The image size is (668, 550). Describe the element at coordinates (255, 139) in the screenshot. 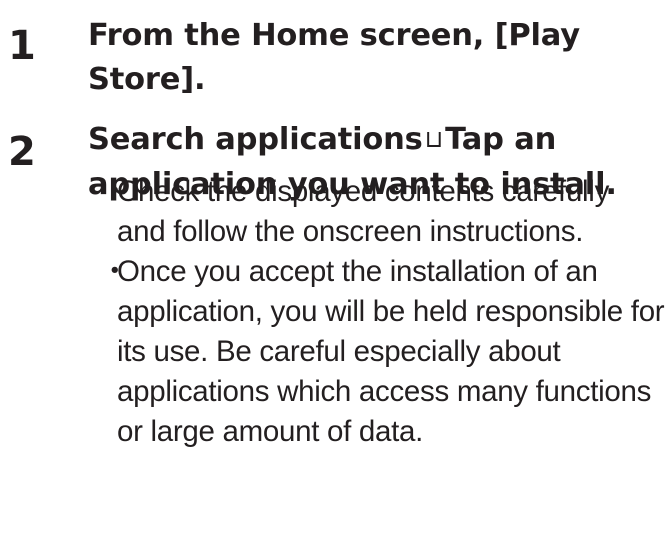

I see `step-title-part: Search applications` at that location.